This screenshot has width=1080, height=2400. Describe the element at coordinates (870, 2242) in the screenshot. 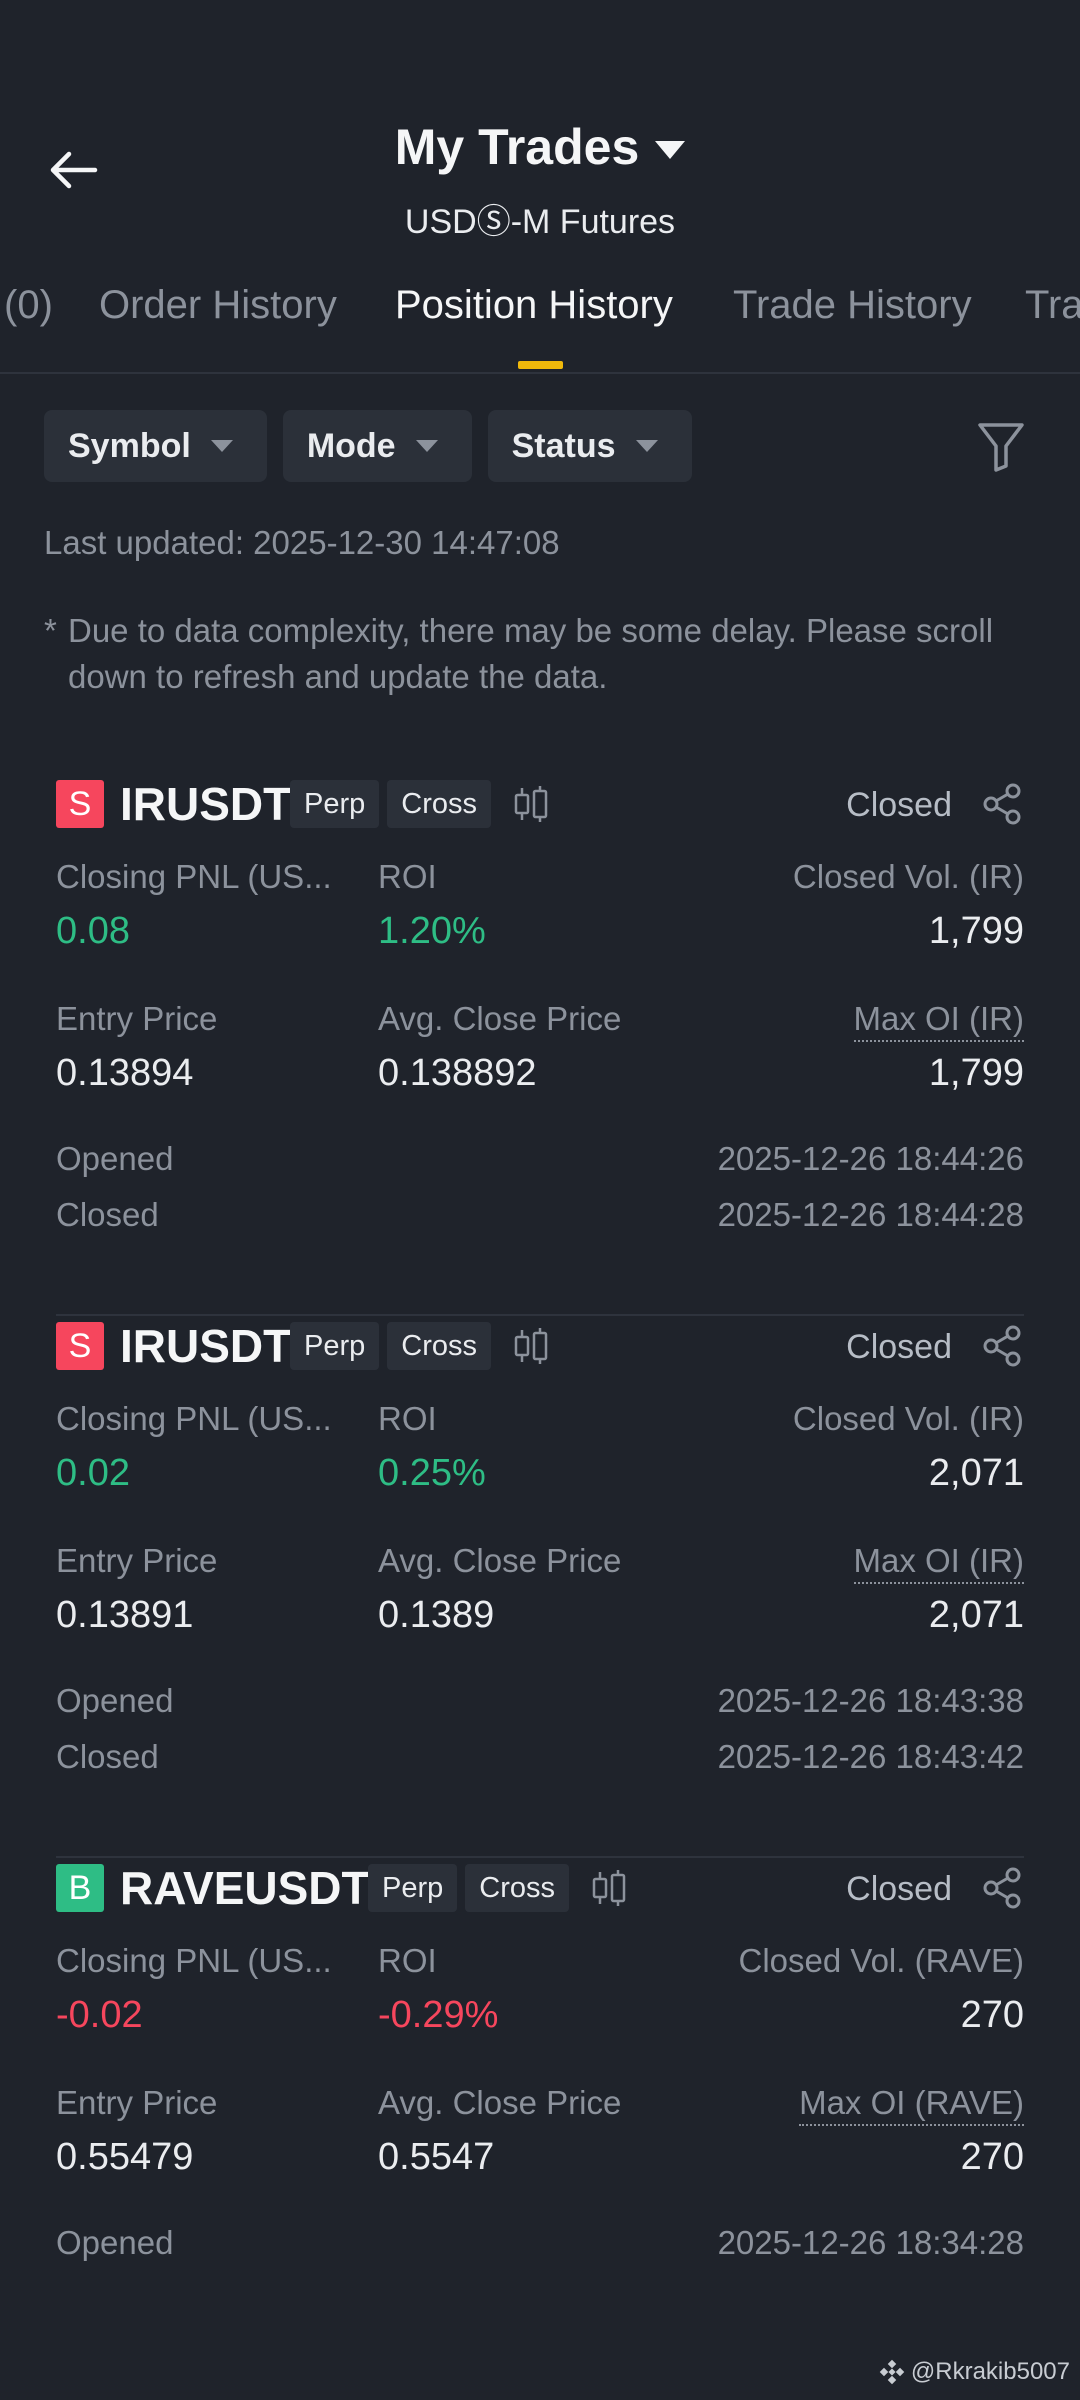

I see `opened-time: 2025-12-26 18:34:28` at that location.